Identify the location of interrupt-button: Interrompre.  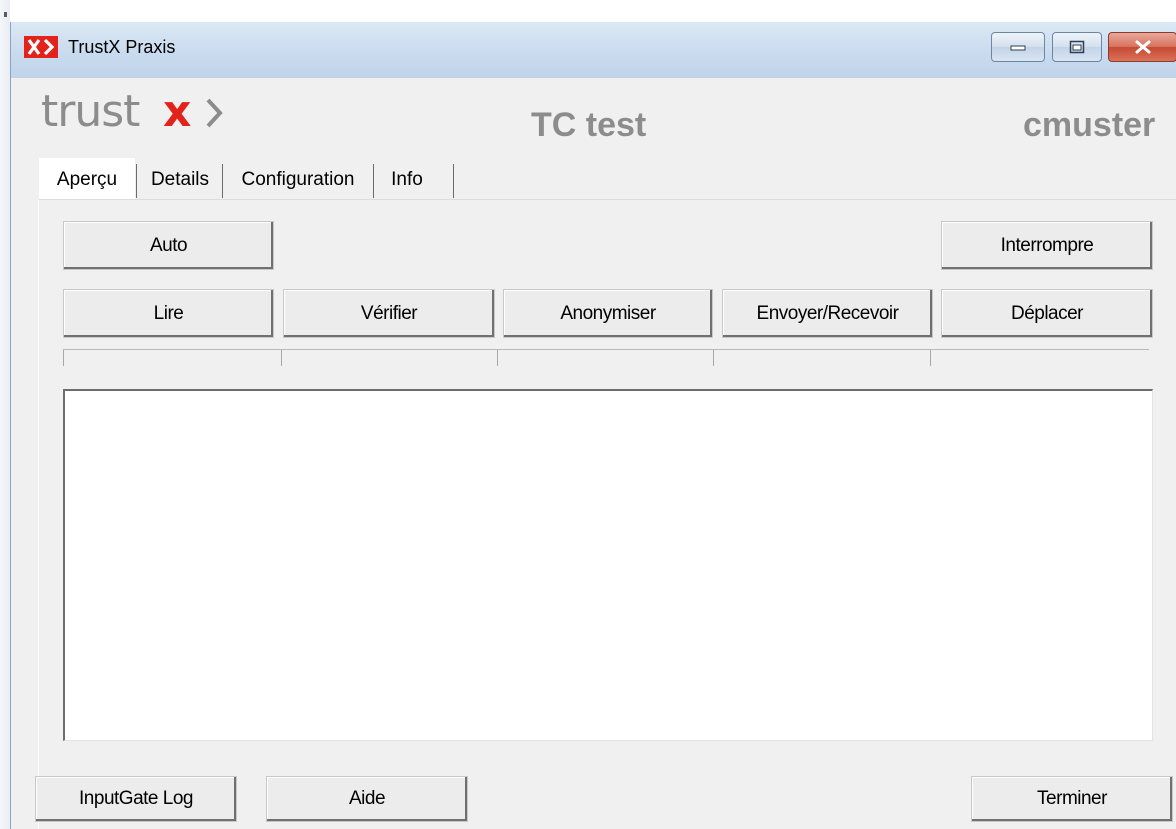
(1047, 245).